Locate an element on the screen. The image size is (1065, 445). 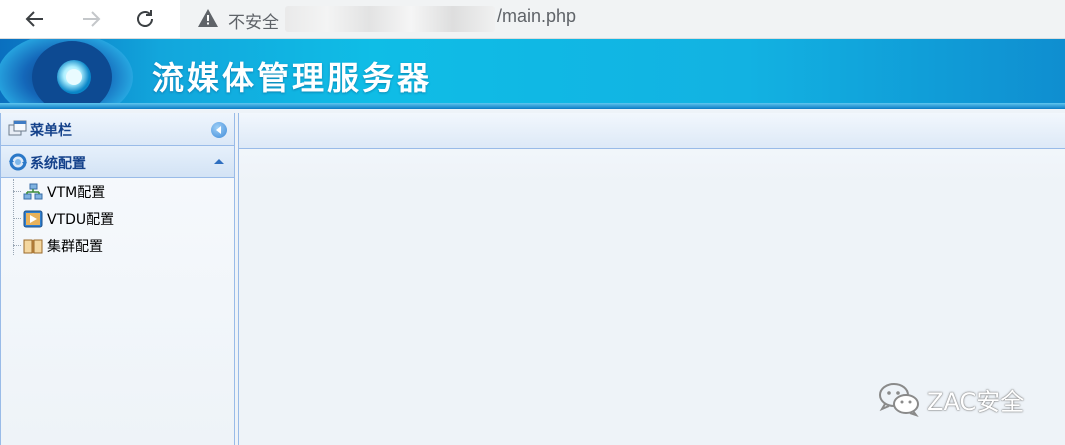
tree-item-vtm: VTM配置 is located at coordinates (120, 192).